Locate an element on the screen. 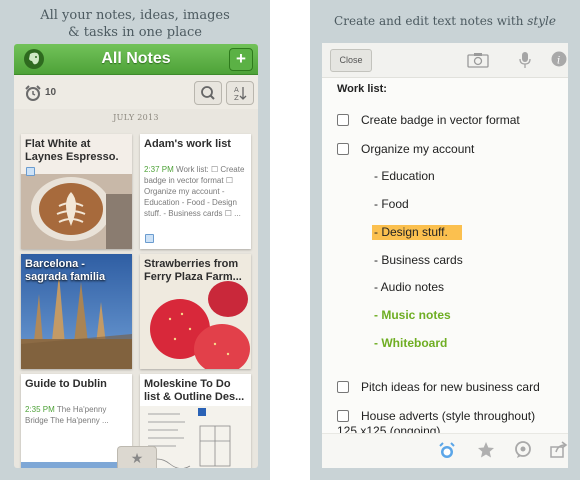 The width and height of the screenshot is (580, 480). checklist-item-label: Pitch ideas for new business card is located at coordinates (450, 387).